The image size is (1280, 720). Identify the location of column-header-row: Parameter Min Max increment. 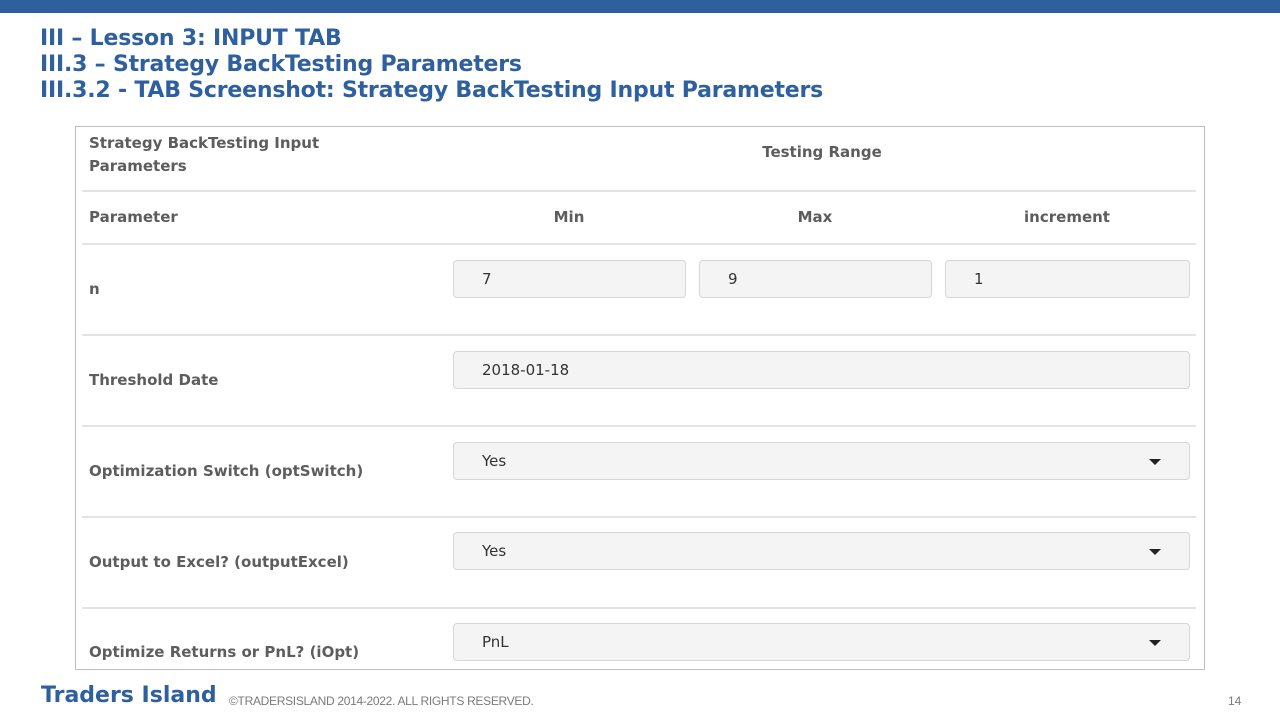
(639, 218).